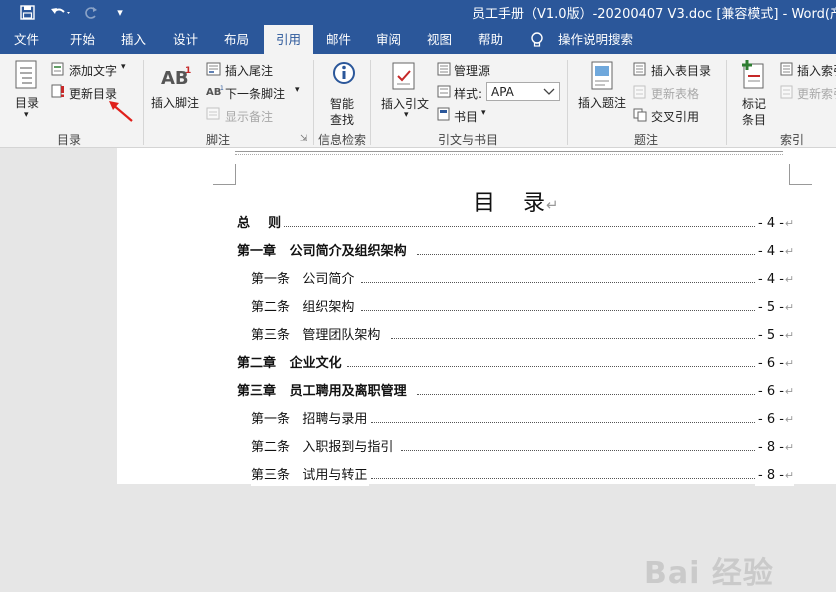 This screenshot has width=836, height=592. What do you see at coordinates (709, 573) in the screenshot?
I see `watermark: Bai 经验` at bounding box center [709, 573].